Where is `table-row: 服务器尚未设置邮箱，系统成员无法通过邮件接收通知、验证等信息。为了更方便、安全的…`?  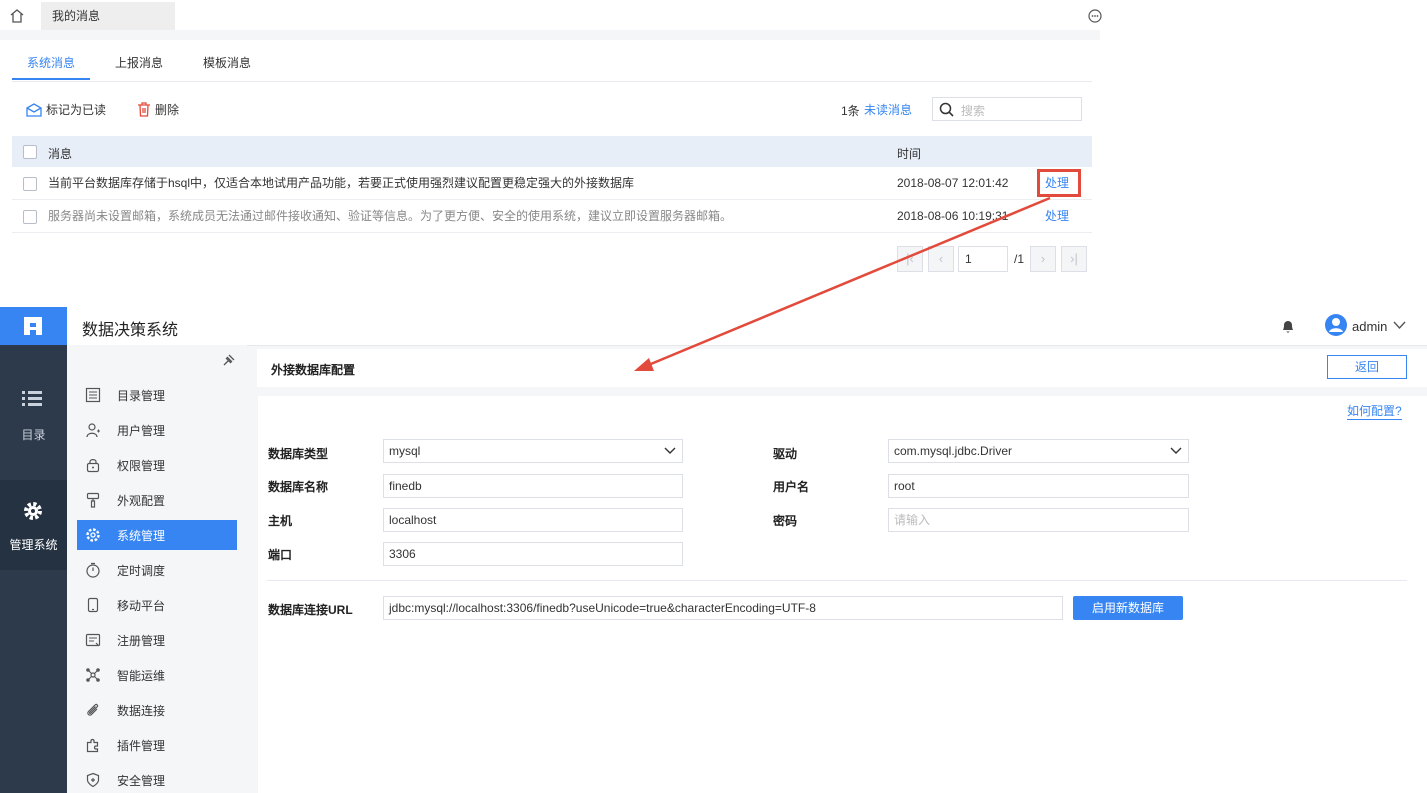 table-row: 服务器尚未设置邮箱，系统成员无法通过邮件接收通知、验证等信息。为了更方便、安全的… is located at coordinates (552, 216).